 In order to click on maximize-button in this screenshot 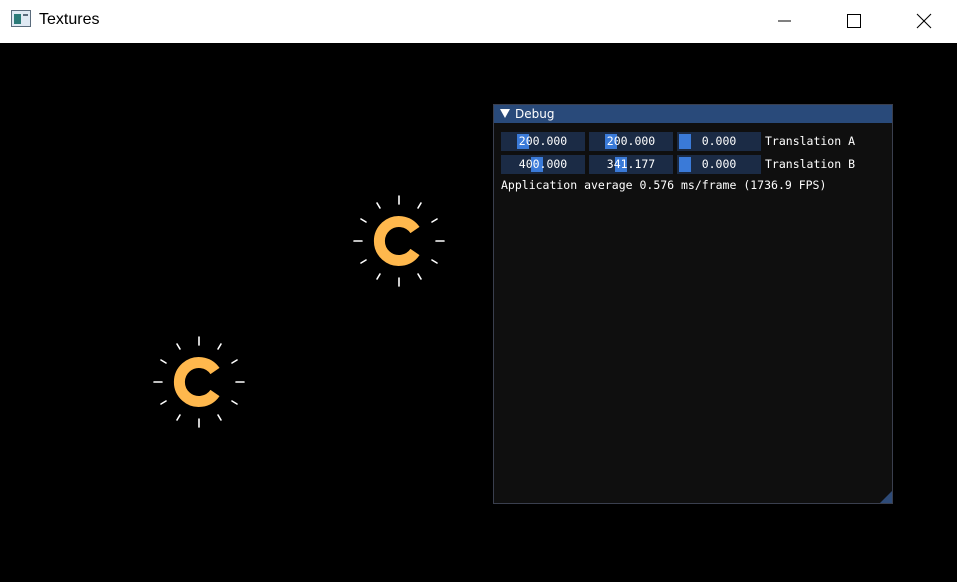, I will do `click(853, 21)`.